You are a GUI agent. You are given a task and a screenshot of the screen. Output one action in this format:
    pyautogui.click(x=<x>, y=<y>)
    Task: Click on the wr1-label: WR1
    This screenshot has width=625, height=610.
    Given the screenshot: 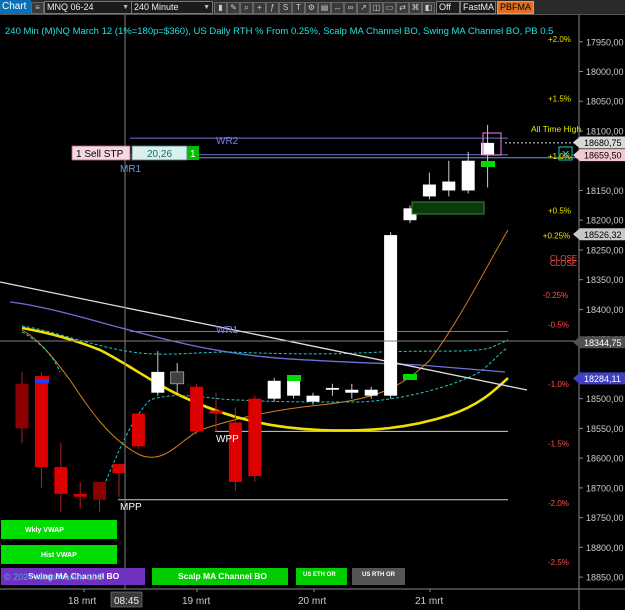 What is the action you would take?
    pyautogui.click(x=227, y=330)
    